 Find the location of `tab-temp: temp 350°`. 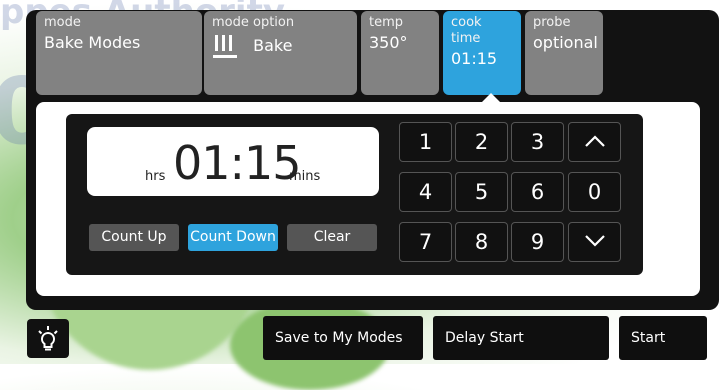

tab-temp: temp 350° is located at coordinates (400, 53).